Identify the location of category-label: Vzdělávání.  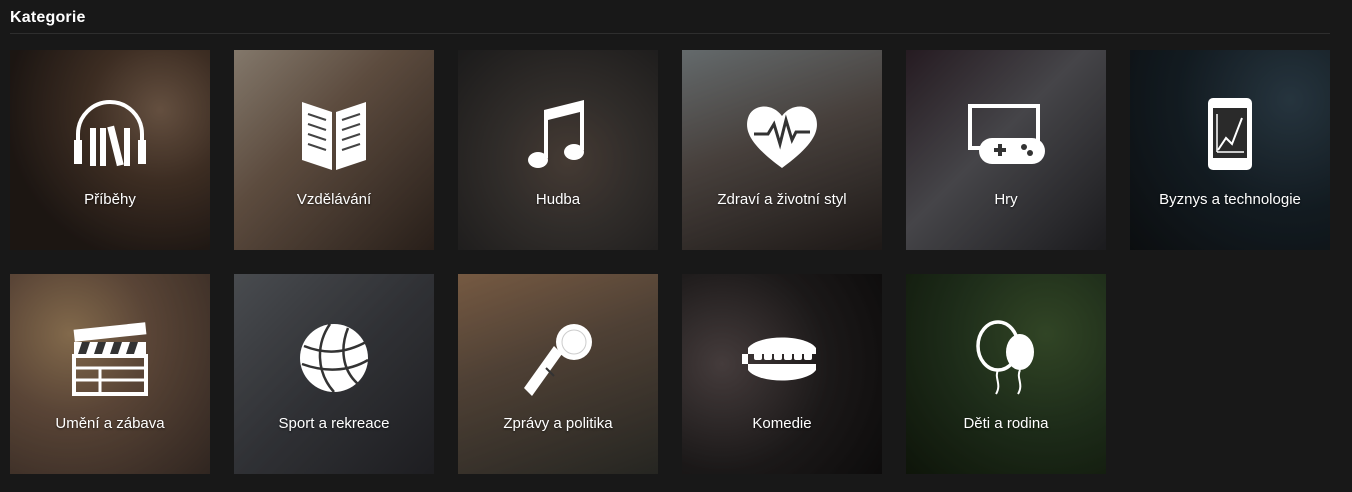
(334, 199).